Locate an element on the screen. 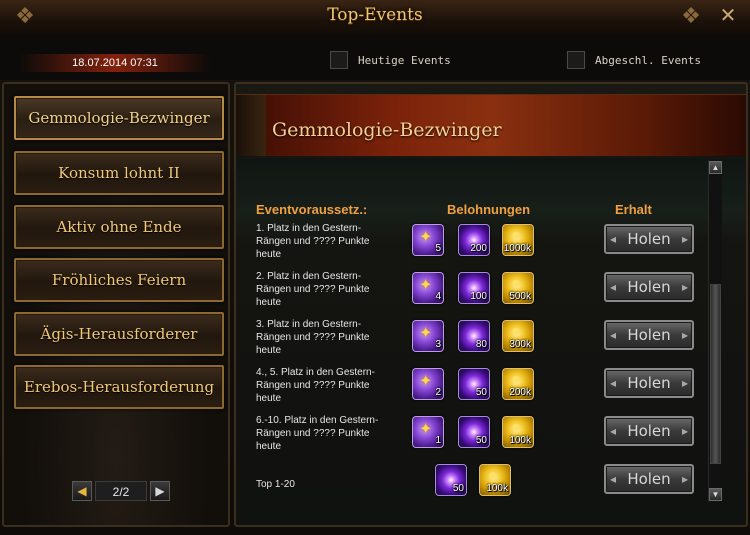 This screenshot has height=535, width=750. gem-reward-icon: 3 is located at coordinates (428, 336).